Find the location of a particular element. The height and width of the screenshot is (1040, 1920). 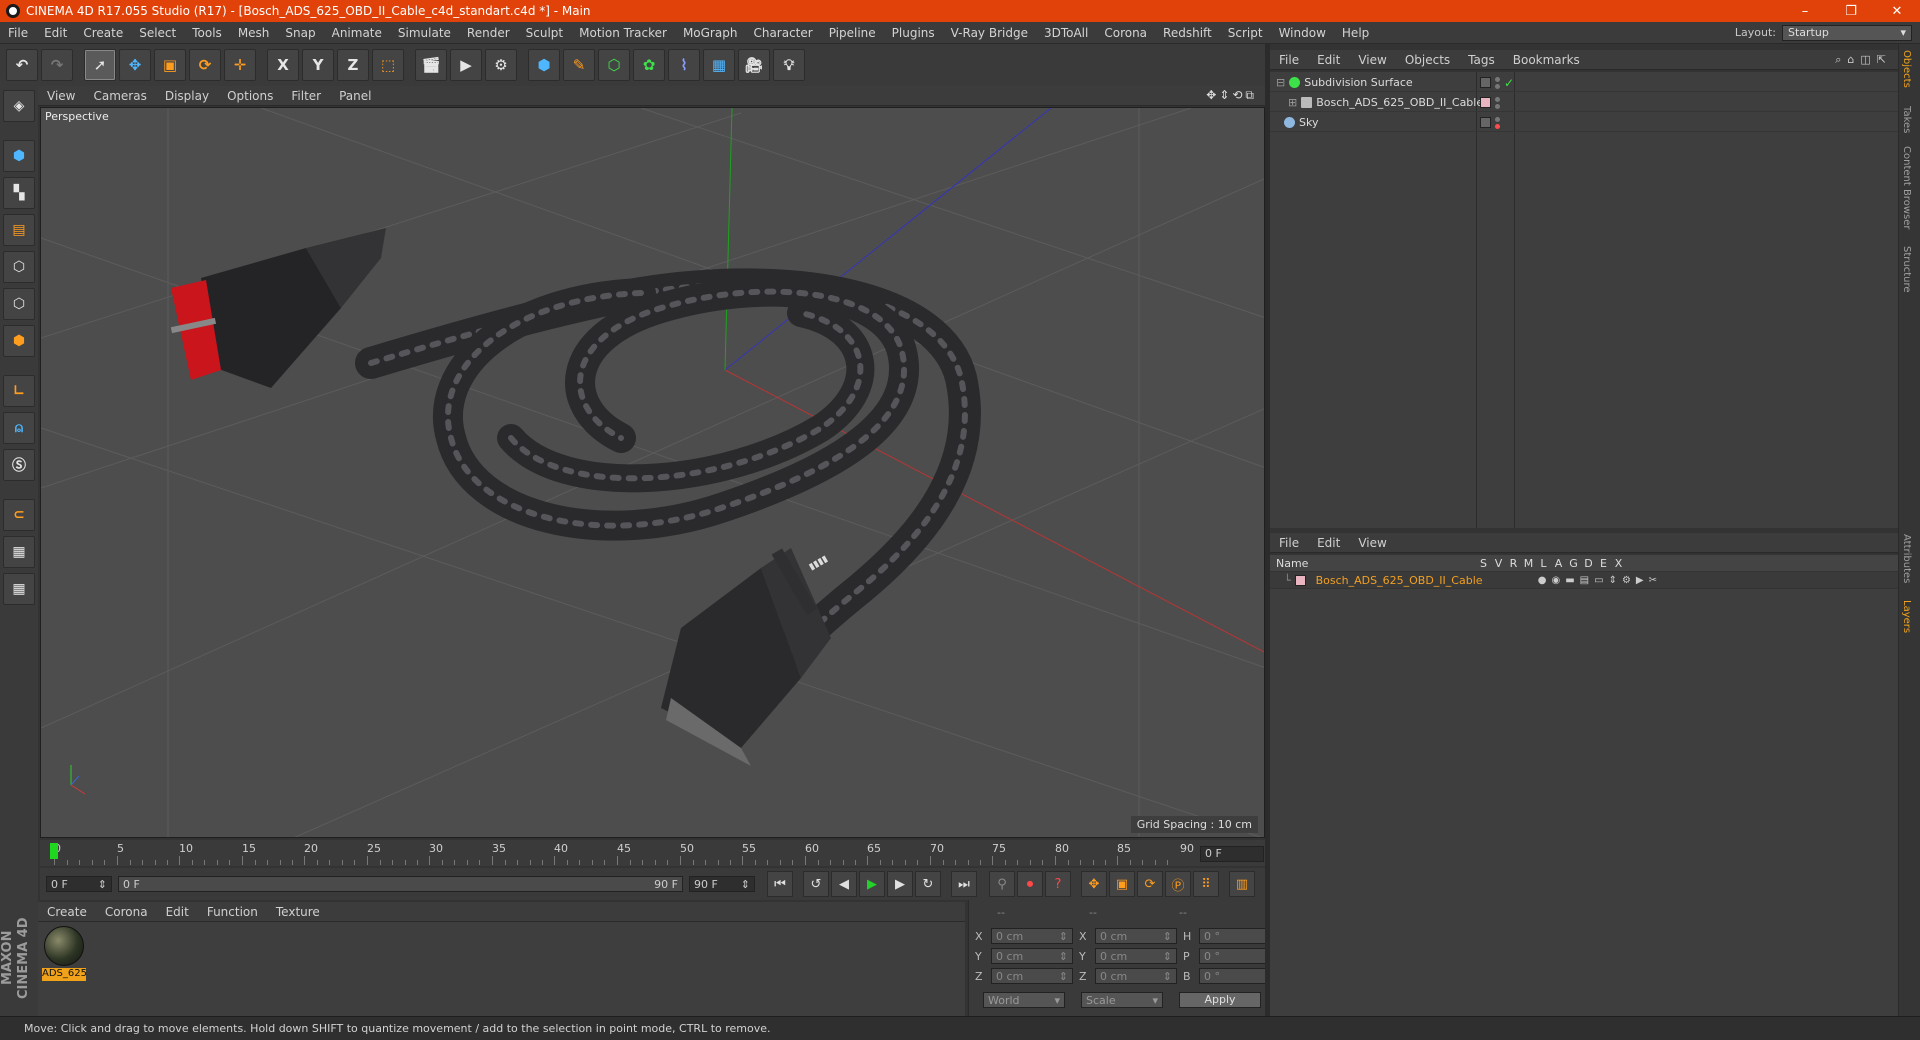

viewport-menu-filter: Filter is located at coordinates (306, 96).